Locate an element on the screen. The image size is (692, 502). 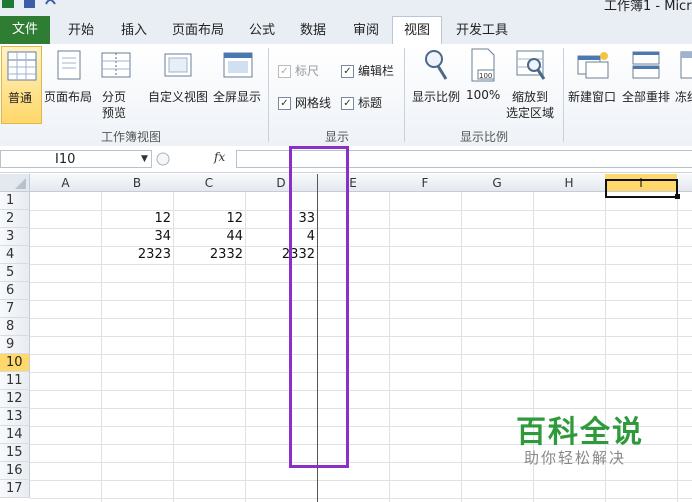
cell-c3: 44 is located at coordinates (209, 237).